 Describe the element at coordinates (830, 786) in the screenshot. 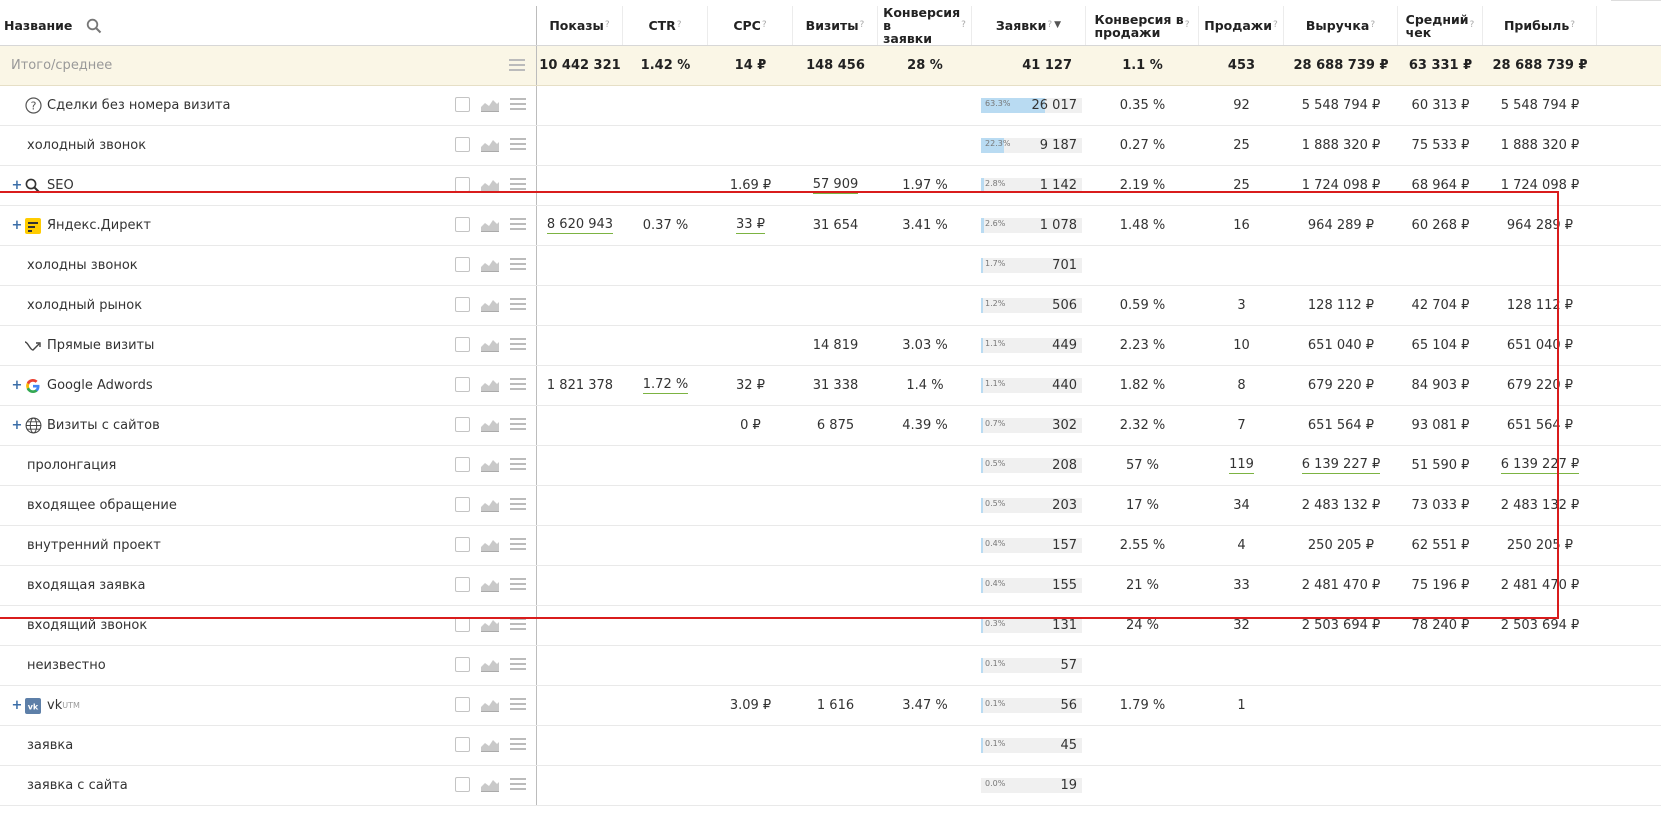

I see `table-row: заявка с сайта 0.0% 19` at that location.